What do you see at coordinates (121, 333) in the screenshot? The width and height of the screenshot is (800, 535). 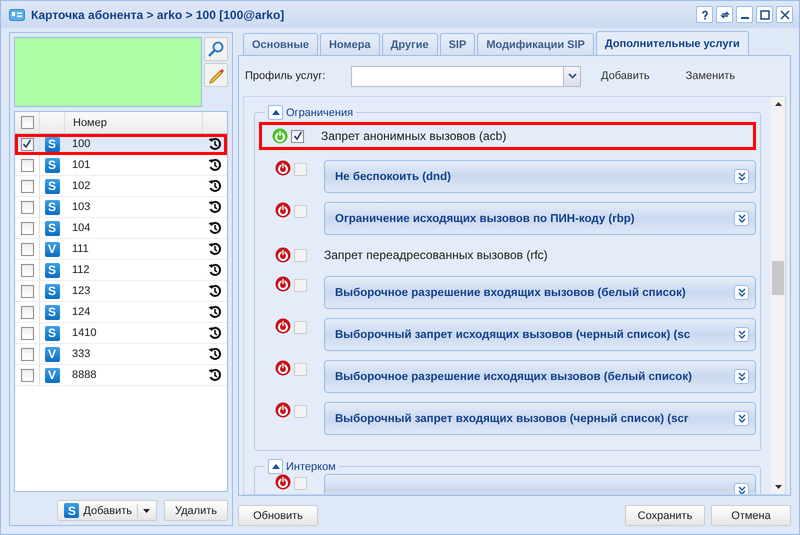 I see `number-row: S 1410` at bounding box center [121, 333].